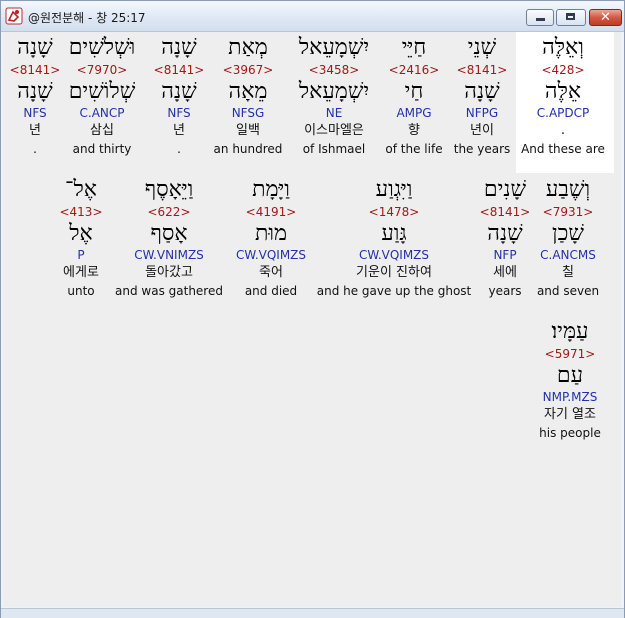  What do you see at coordinates (81, 233) in the screenshot?
I see `lemma-word: אֶל` at bounding box center [81, 233].